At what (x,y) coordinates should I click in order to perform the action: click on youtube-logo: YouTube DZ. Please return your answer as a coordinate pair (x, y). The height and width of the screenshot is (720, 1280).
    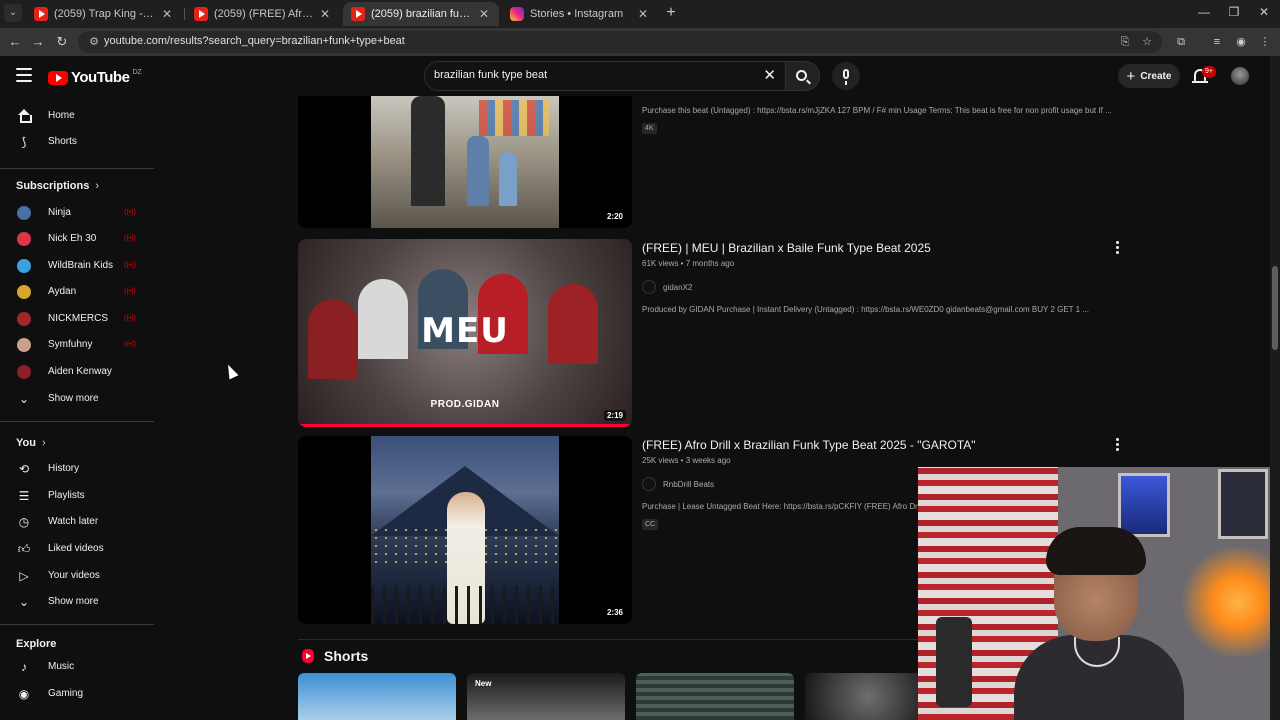
    Looking at the image, I should click on (95, 77).